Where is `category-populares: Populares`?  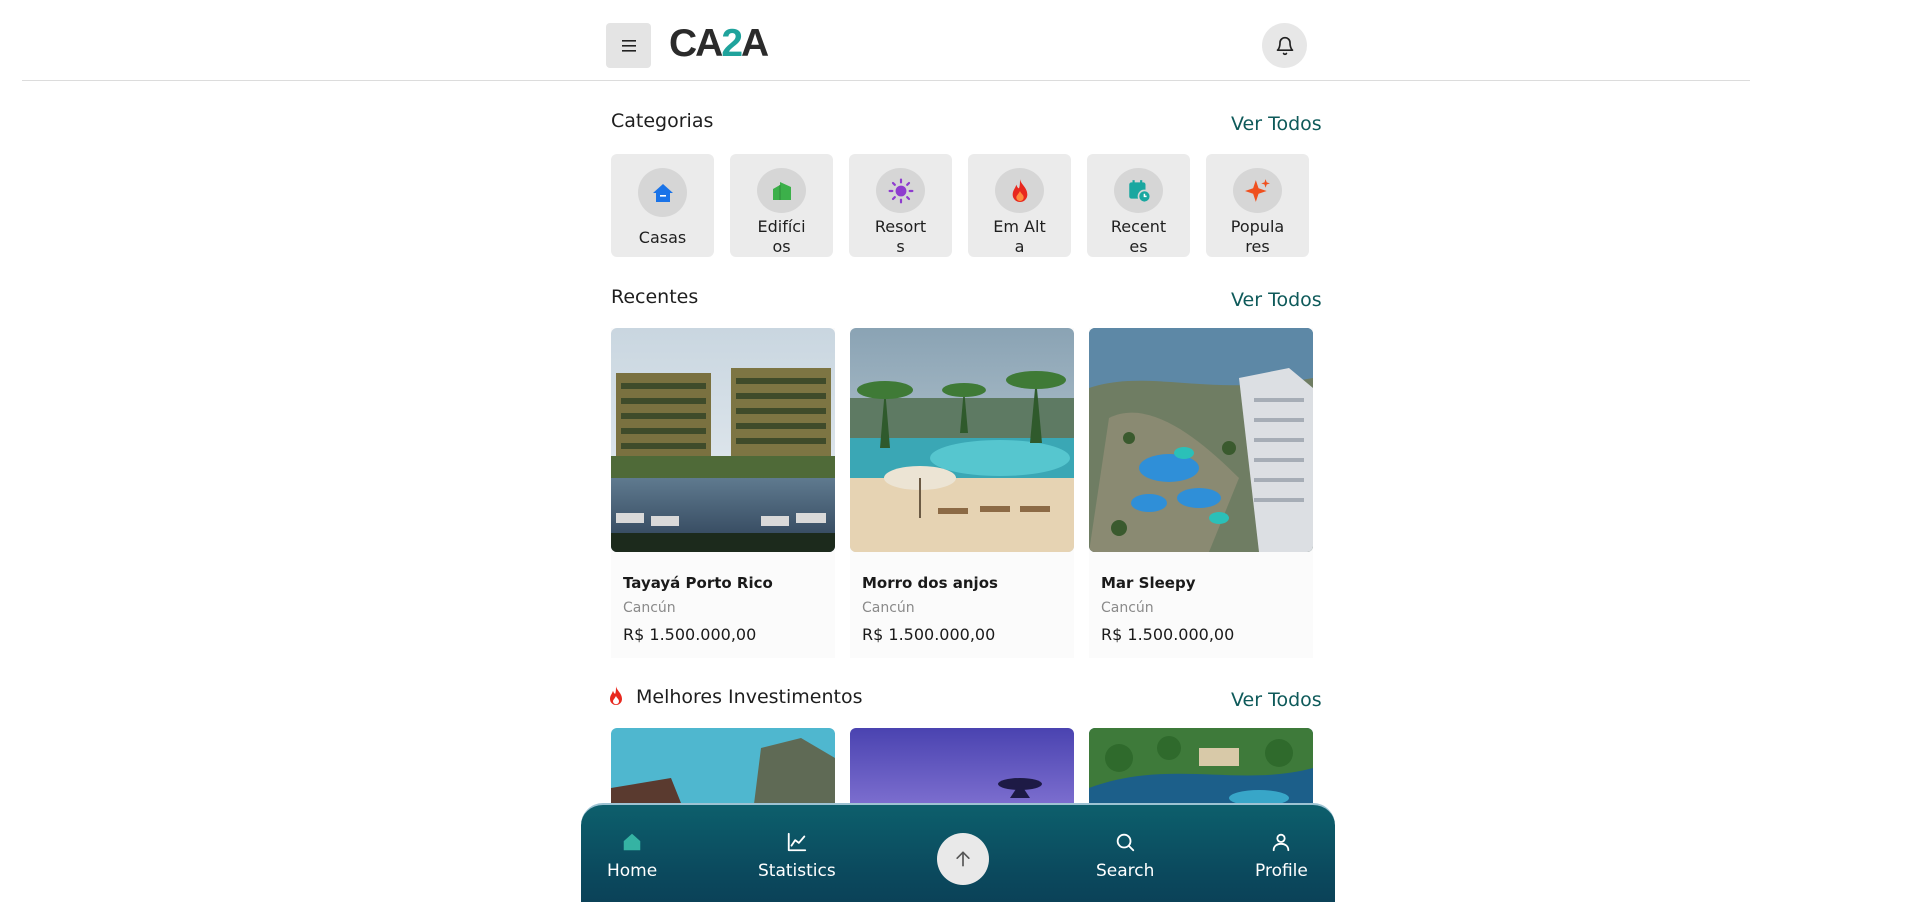
category-populares: Populares is located at coordinates (1257, 205).